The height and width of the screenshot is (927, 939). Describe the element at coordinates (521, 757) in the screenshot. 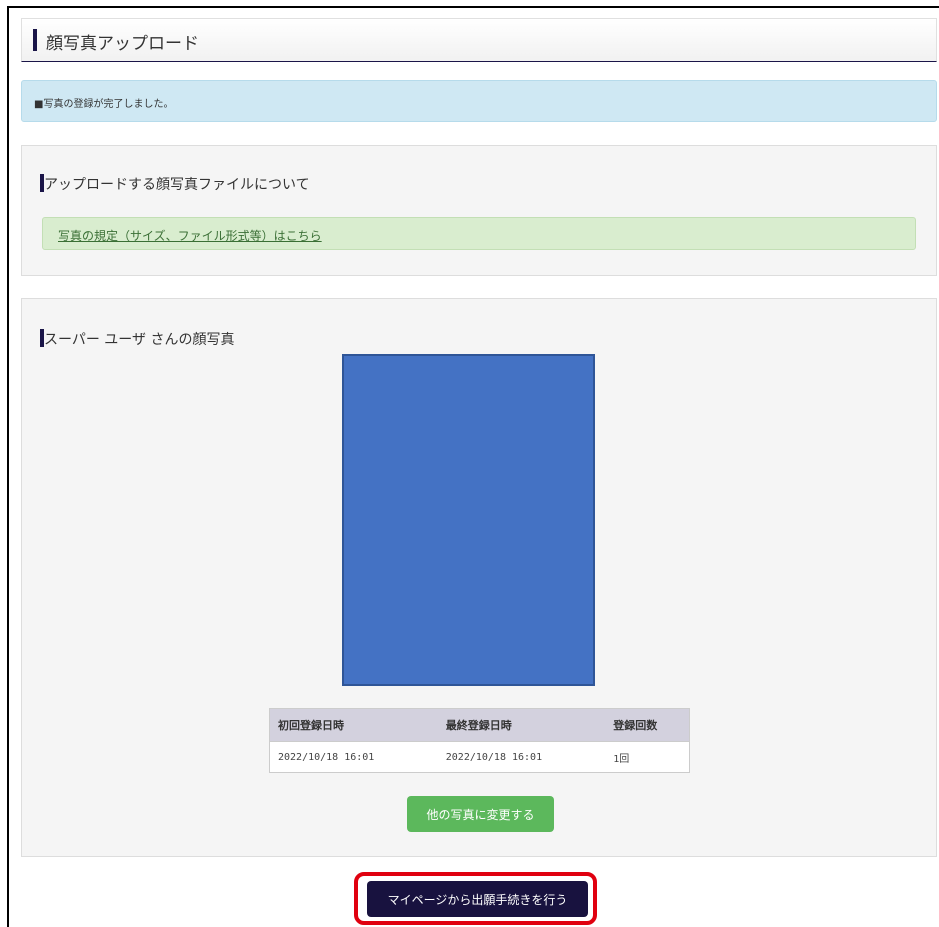

I see `last-registered-value: 2022/10/18 16:01` at that location.